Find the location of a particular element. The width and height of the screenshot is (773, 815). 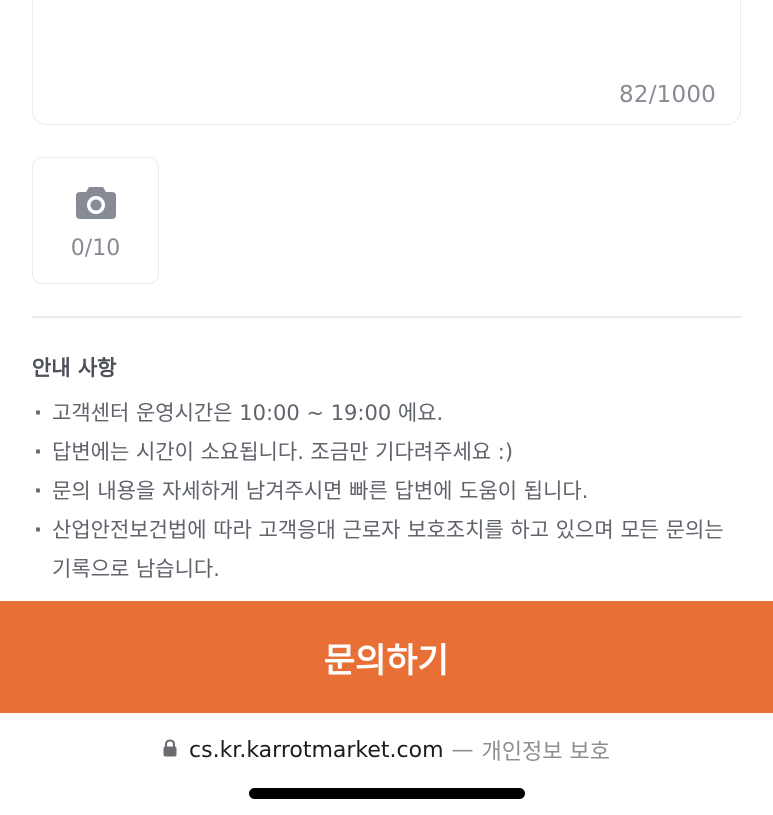

notice-item: 문의 내용을 자세하게 남겨주시면 빠른 답변에 도움이 됩니다. is located at coordinates (382, 491).